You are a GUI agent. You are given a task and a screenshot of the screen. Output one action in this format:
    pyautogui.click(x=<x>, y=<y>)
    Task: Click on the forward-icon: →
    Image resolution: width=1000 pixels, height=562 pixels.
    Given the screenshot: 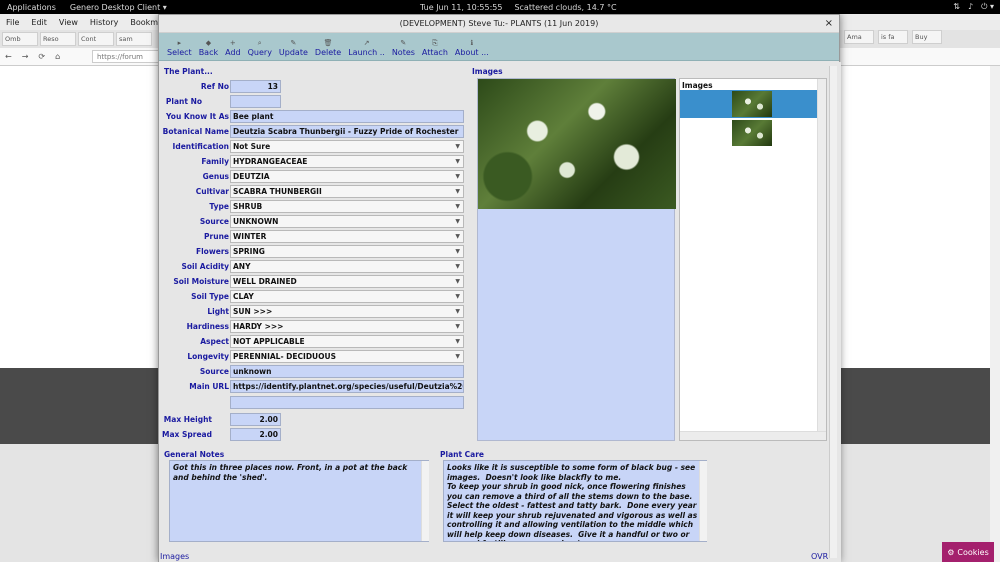 What is the action you would take?
    pyautogui.click(x=25, y=56)
    